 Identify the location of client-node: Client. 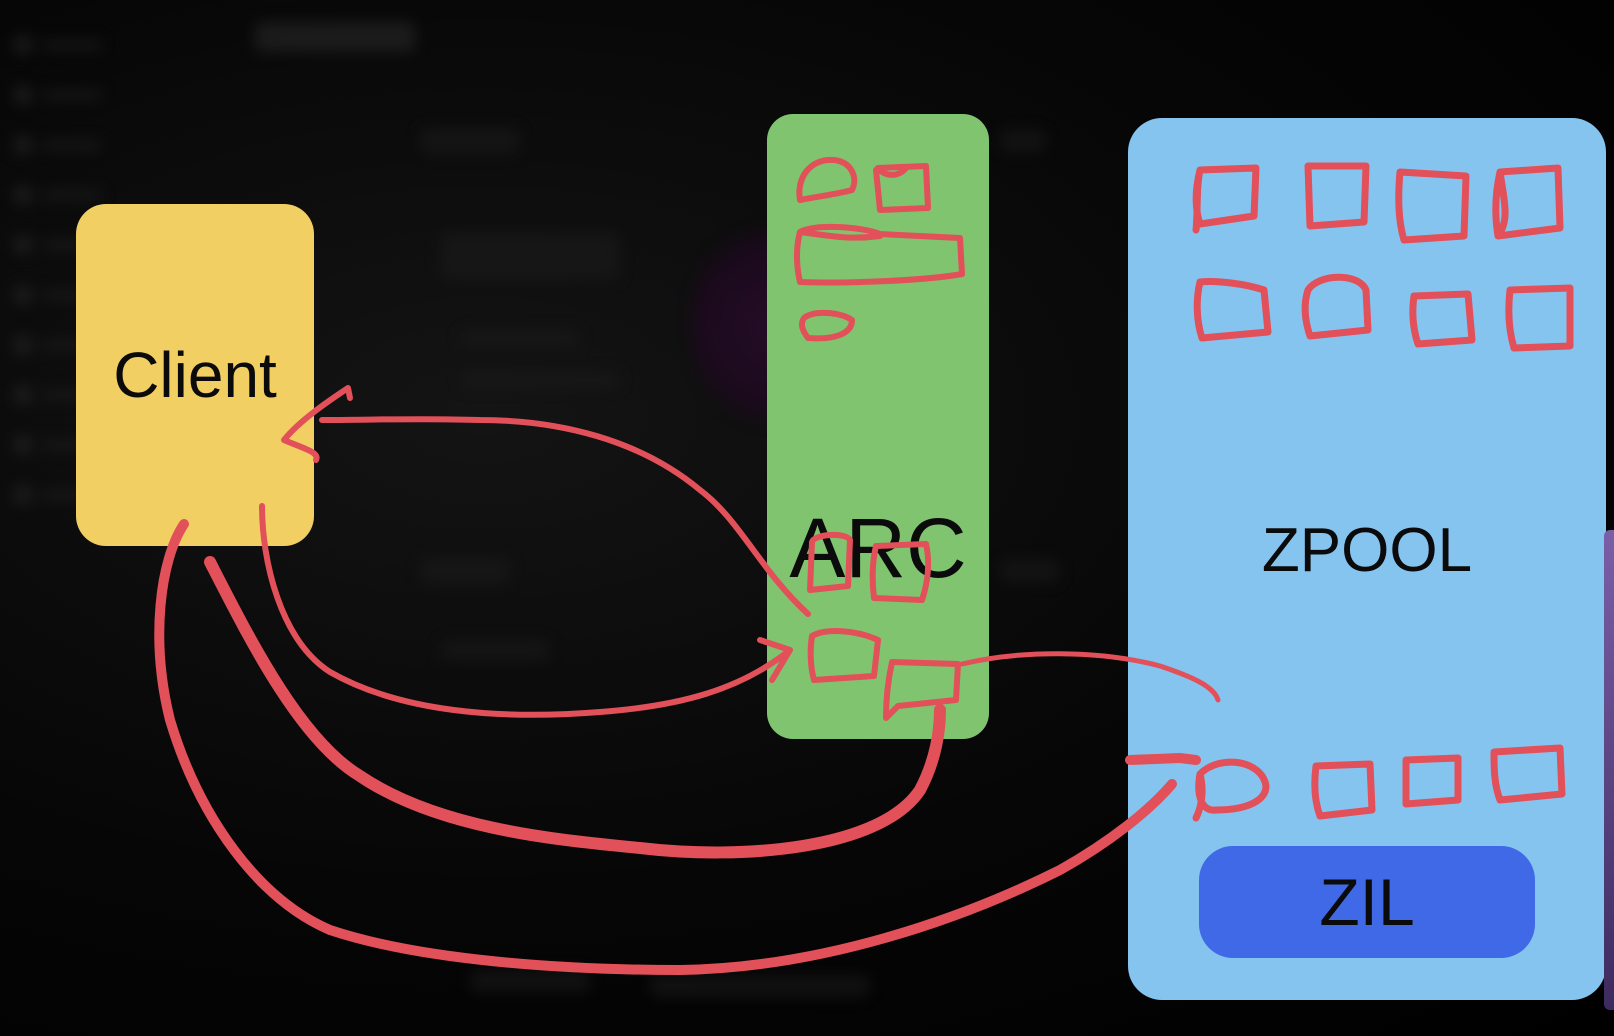
(195, 375).